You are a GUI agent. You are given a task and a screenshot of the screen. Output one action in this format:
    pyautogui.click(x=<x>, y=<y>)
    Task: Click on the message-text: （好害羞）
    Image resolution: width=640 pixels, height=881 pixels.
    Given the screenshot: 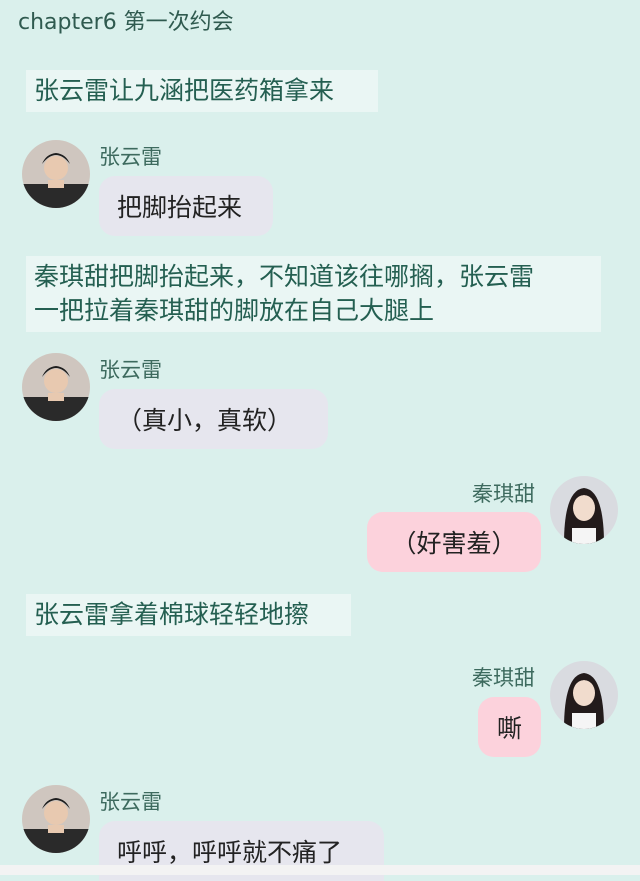 What is the action you would take?
    pyautogui.click(x=454, y=543)
    